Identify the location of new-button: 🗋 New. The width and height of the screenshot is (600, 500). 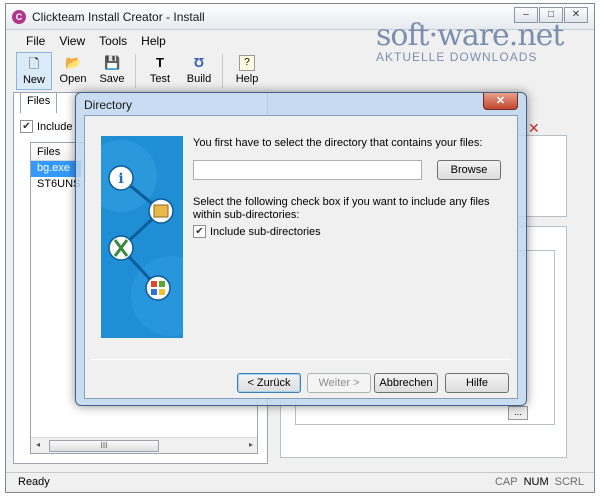
(34, 71).